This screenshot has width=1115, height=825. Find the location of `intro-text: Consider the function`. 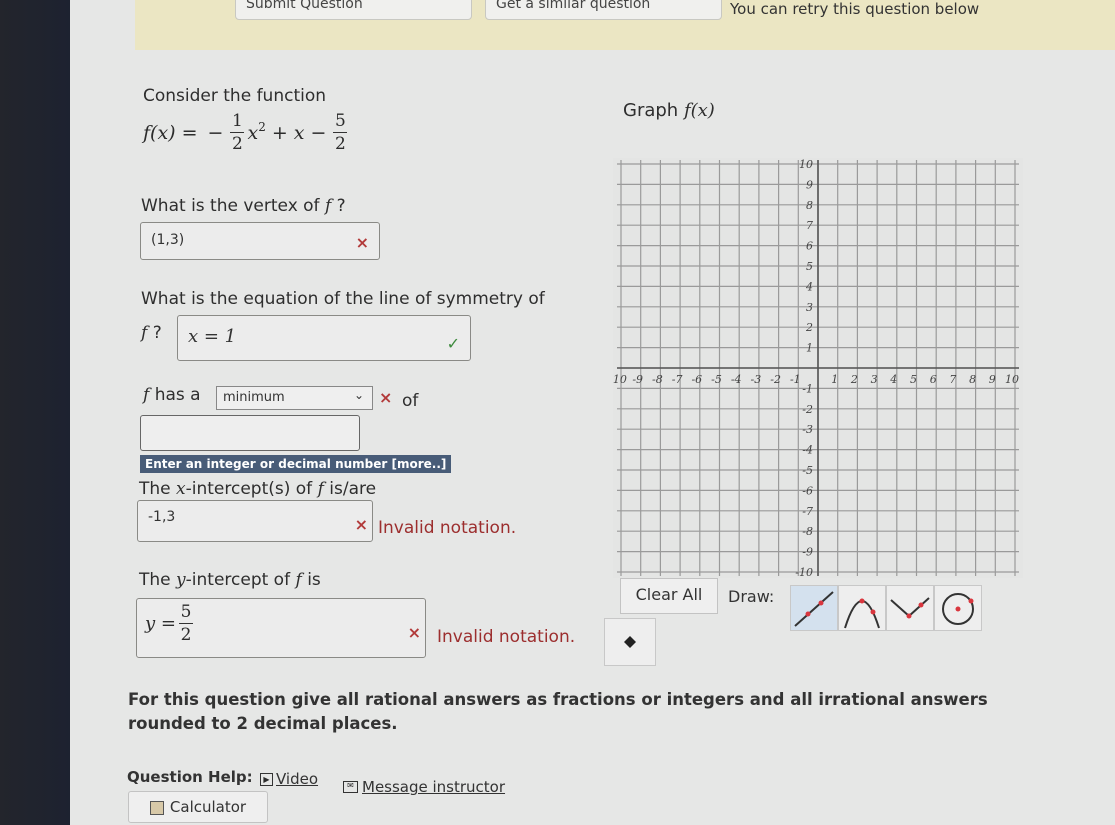

intro-text: Consider the function is located at coordinates (235, 96).